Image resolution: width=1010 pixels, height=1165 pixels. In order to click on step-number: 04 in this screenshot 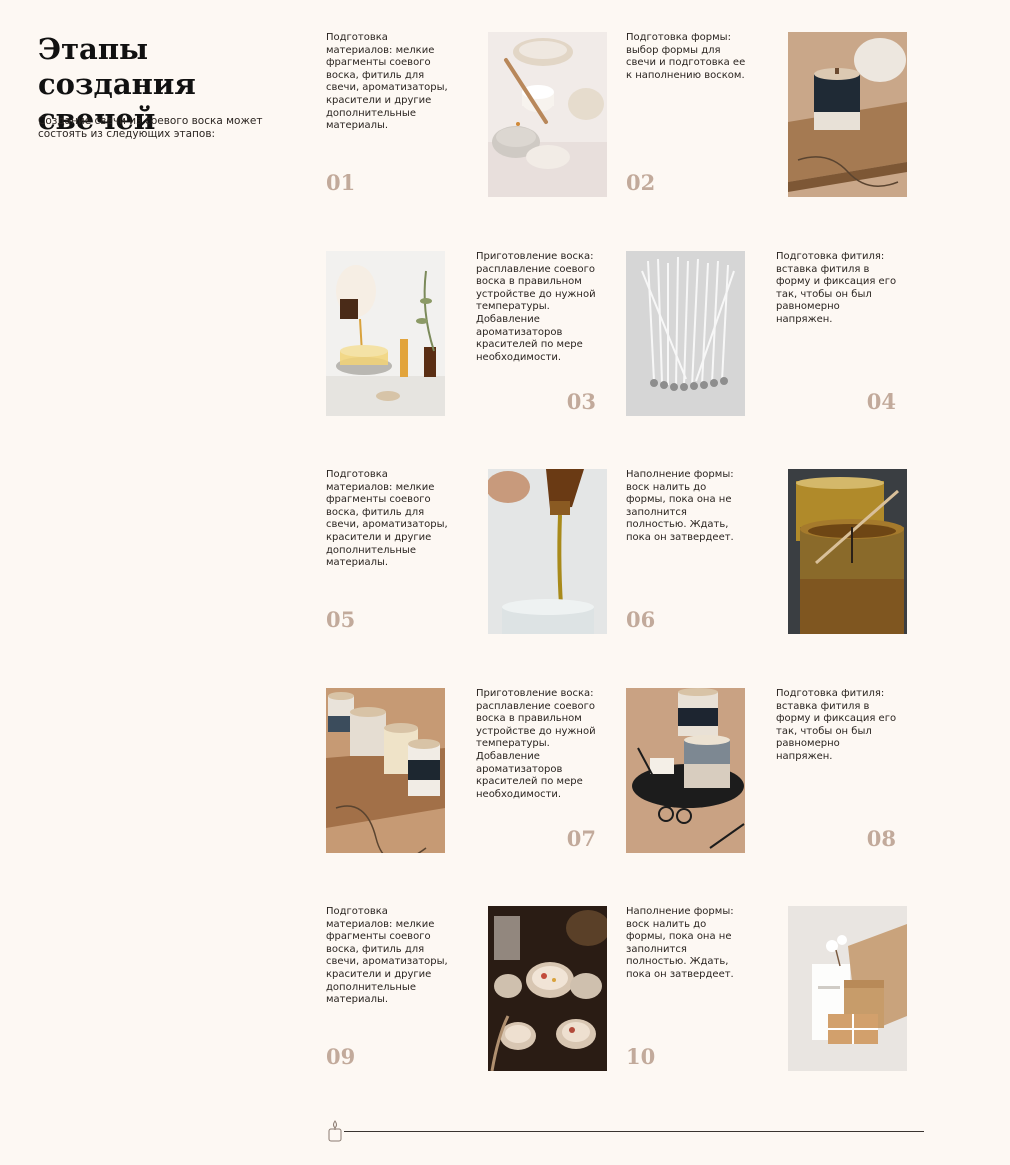, I will do `click(881, 401)`.